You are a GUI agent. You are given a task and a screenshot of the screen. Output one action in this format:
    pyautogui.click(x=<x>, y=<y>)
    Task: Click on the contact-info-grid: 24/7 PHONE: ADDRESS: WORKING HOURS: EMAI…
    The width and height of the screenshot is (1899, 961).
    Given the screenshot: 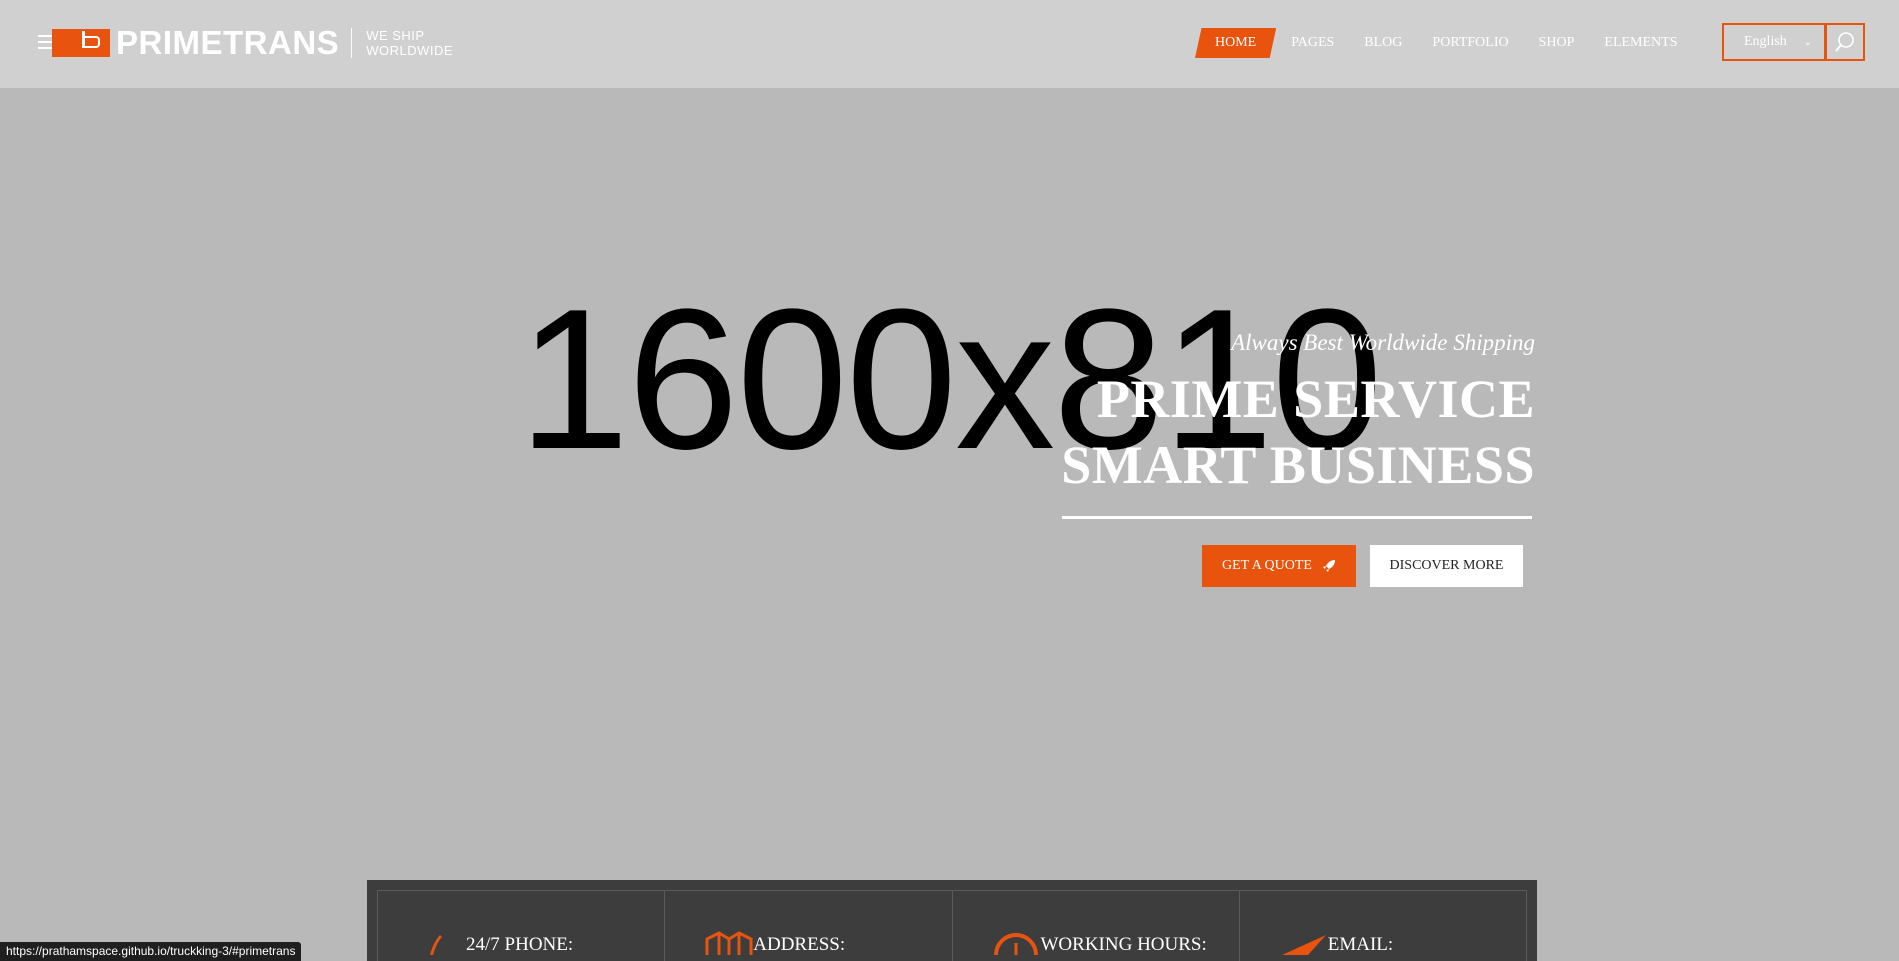 What is the action you would take?
    pyautogui.click(x=952, y=925)
    